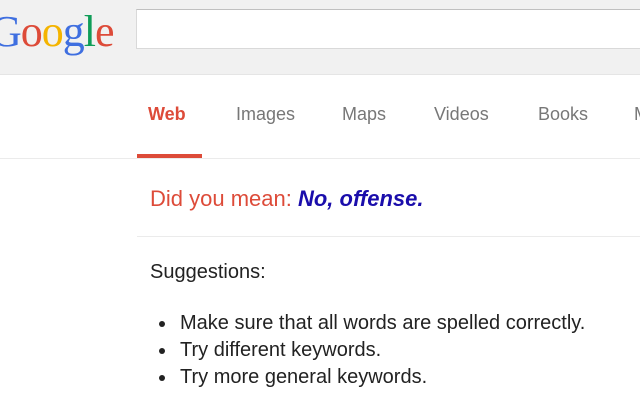 The image size is (640, 400). Describe the element at coordinates (637, 114) in the screenshot. I see `tab-more: M` at that location.